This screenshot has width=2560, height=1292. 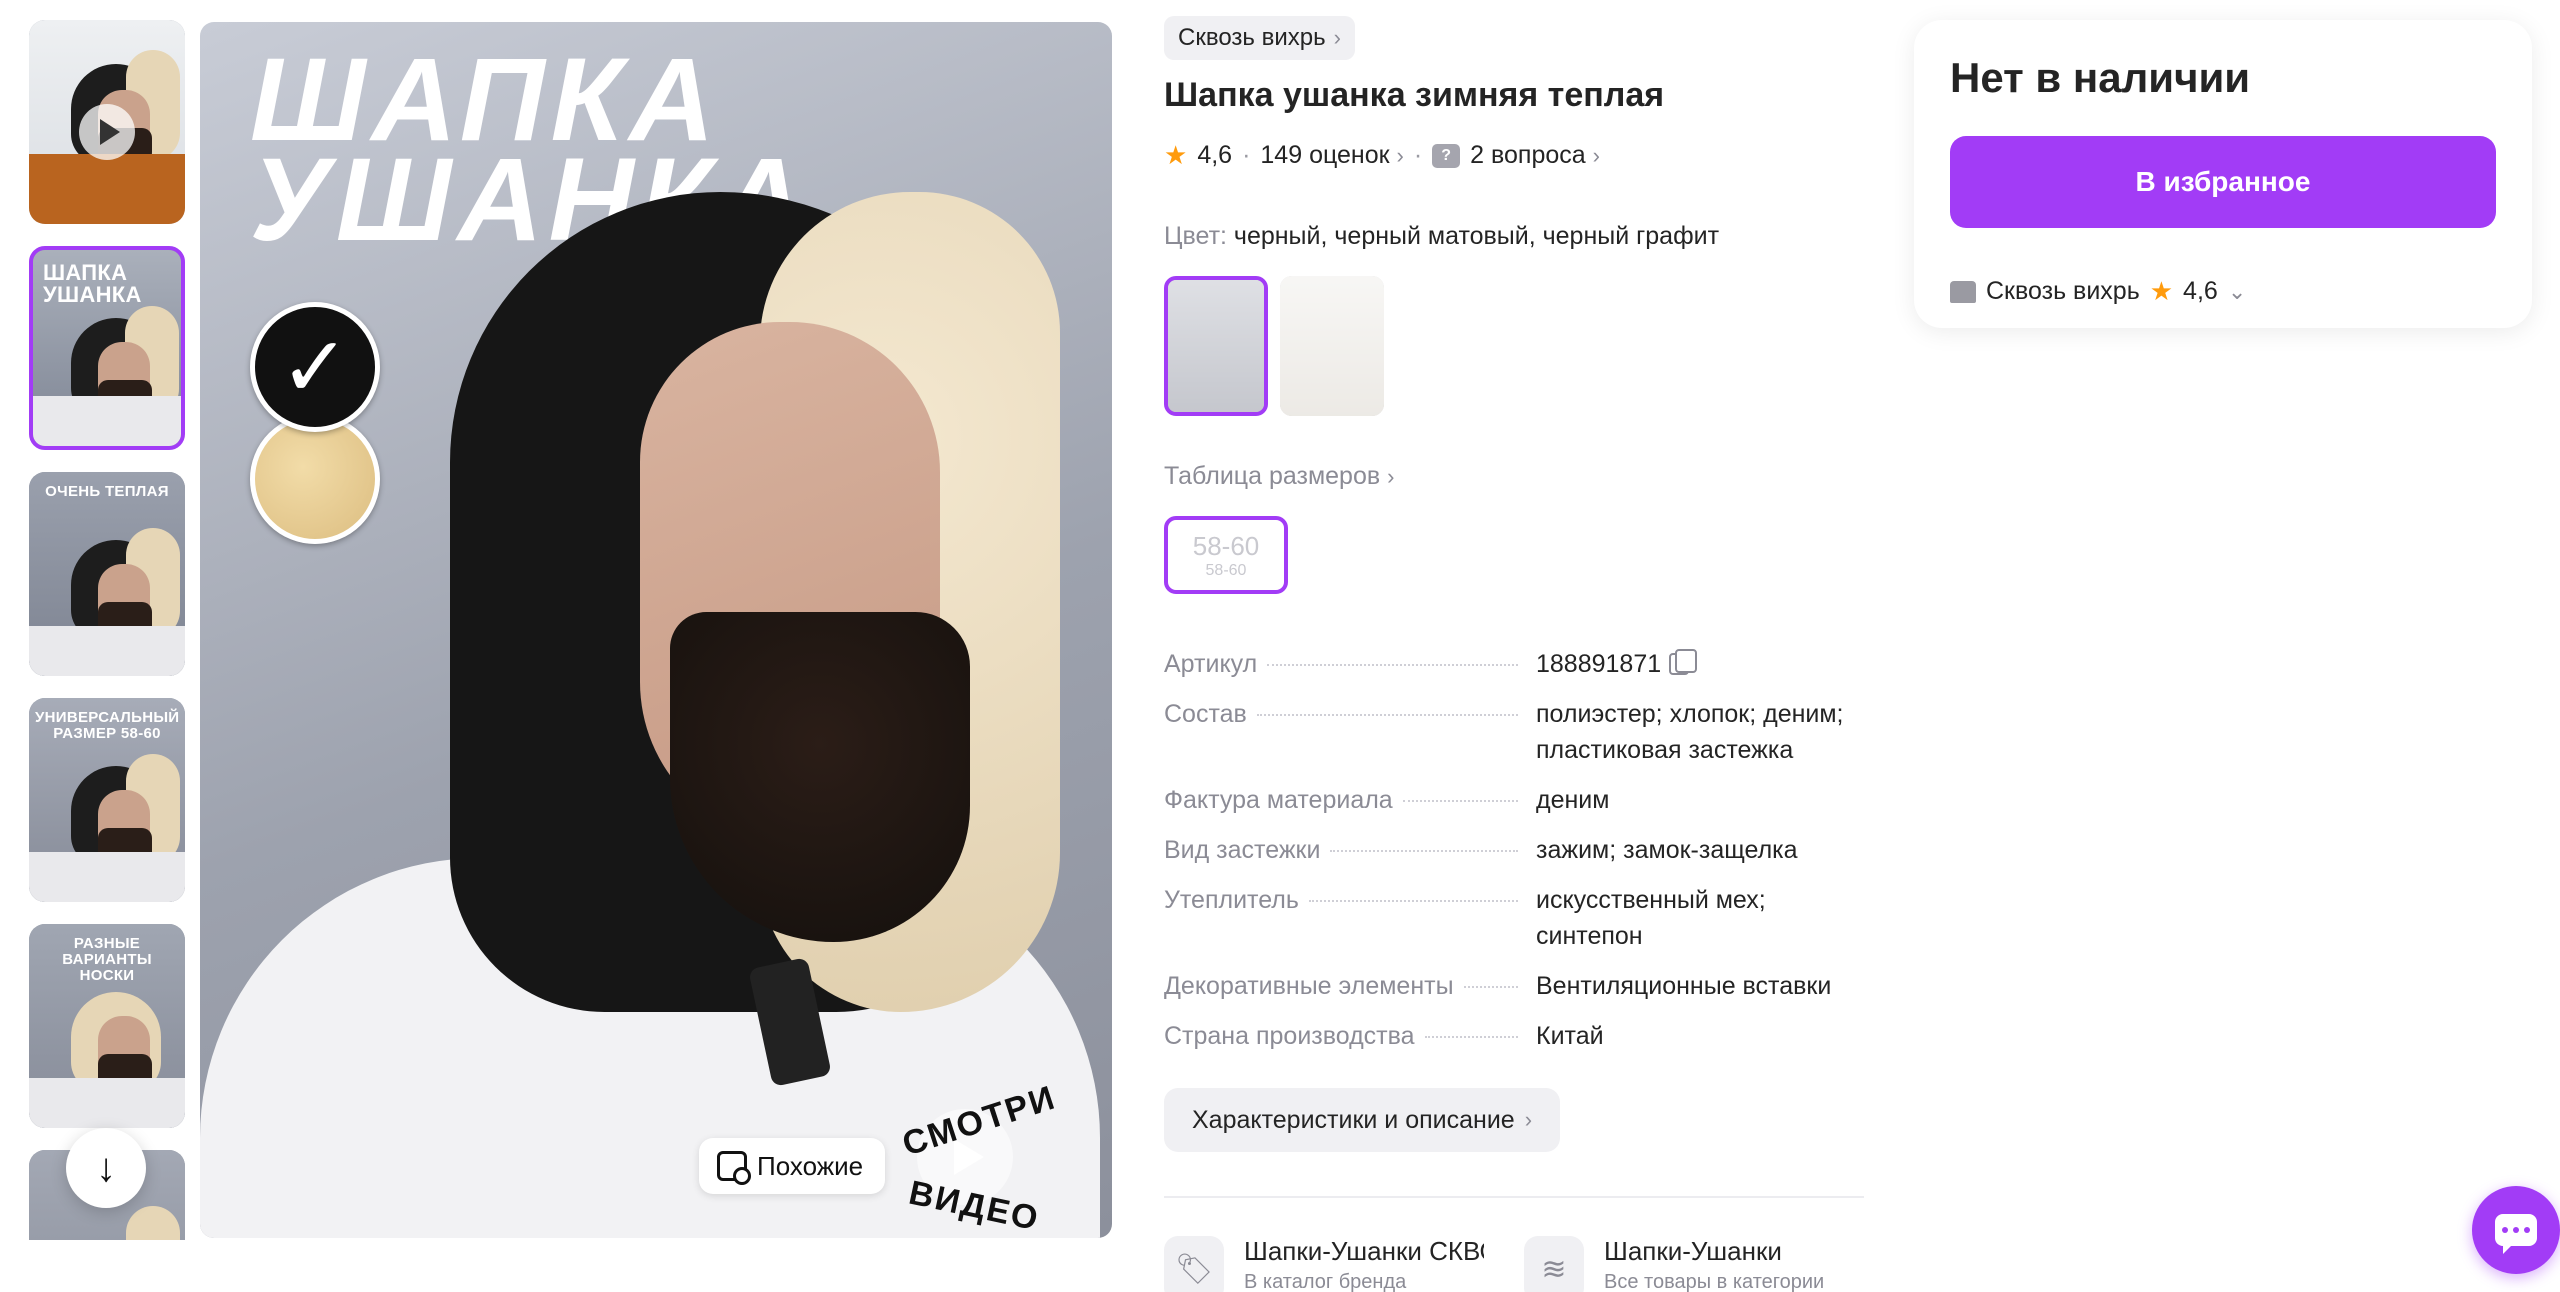 I want to click on reviews-link: 149 оценок ›, so click(x=1331, y=155).